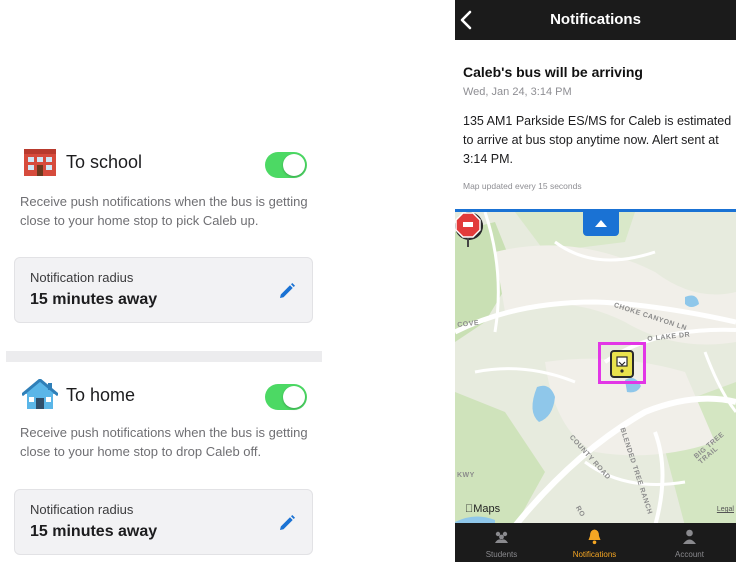 This screenshot has height=562, width=736. Describe the element at coordinates (40, 394) in the screenshot. I see `house-icon` at that location.